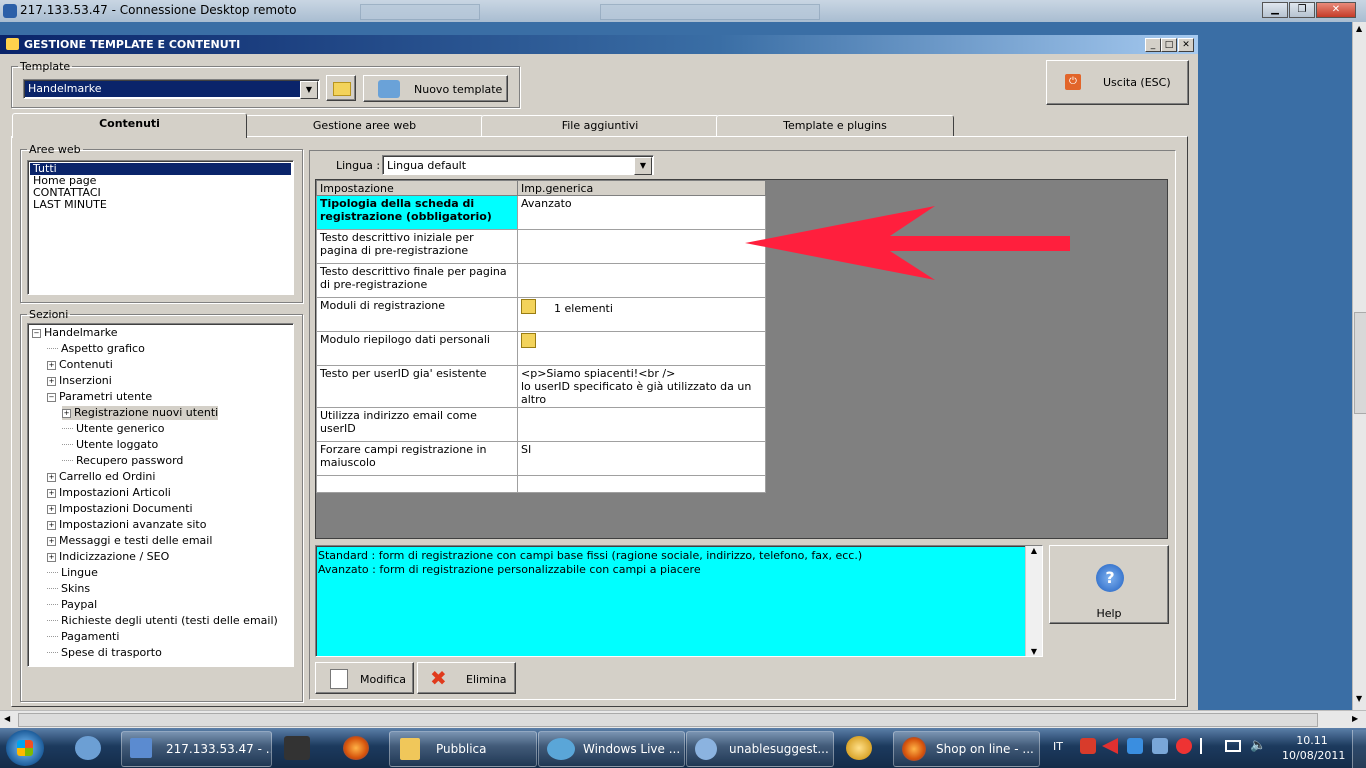  I want to click on tree-node: + Contenuti, so click(80, 365).